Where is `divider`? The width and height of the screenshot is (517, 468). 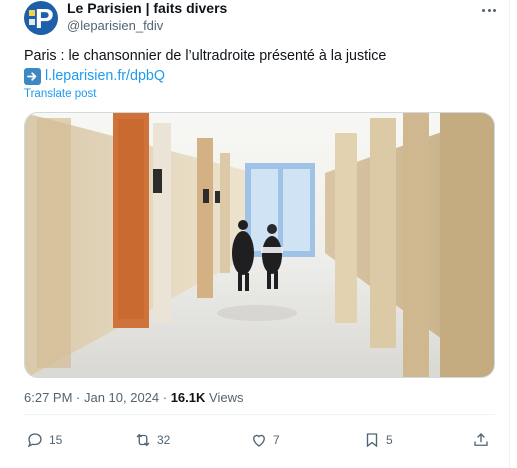
divider is located at coordinates (259, 414).